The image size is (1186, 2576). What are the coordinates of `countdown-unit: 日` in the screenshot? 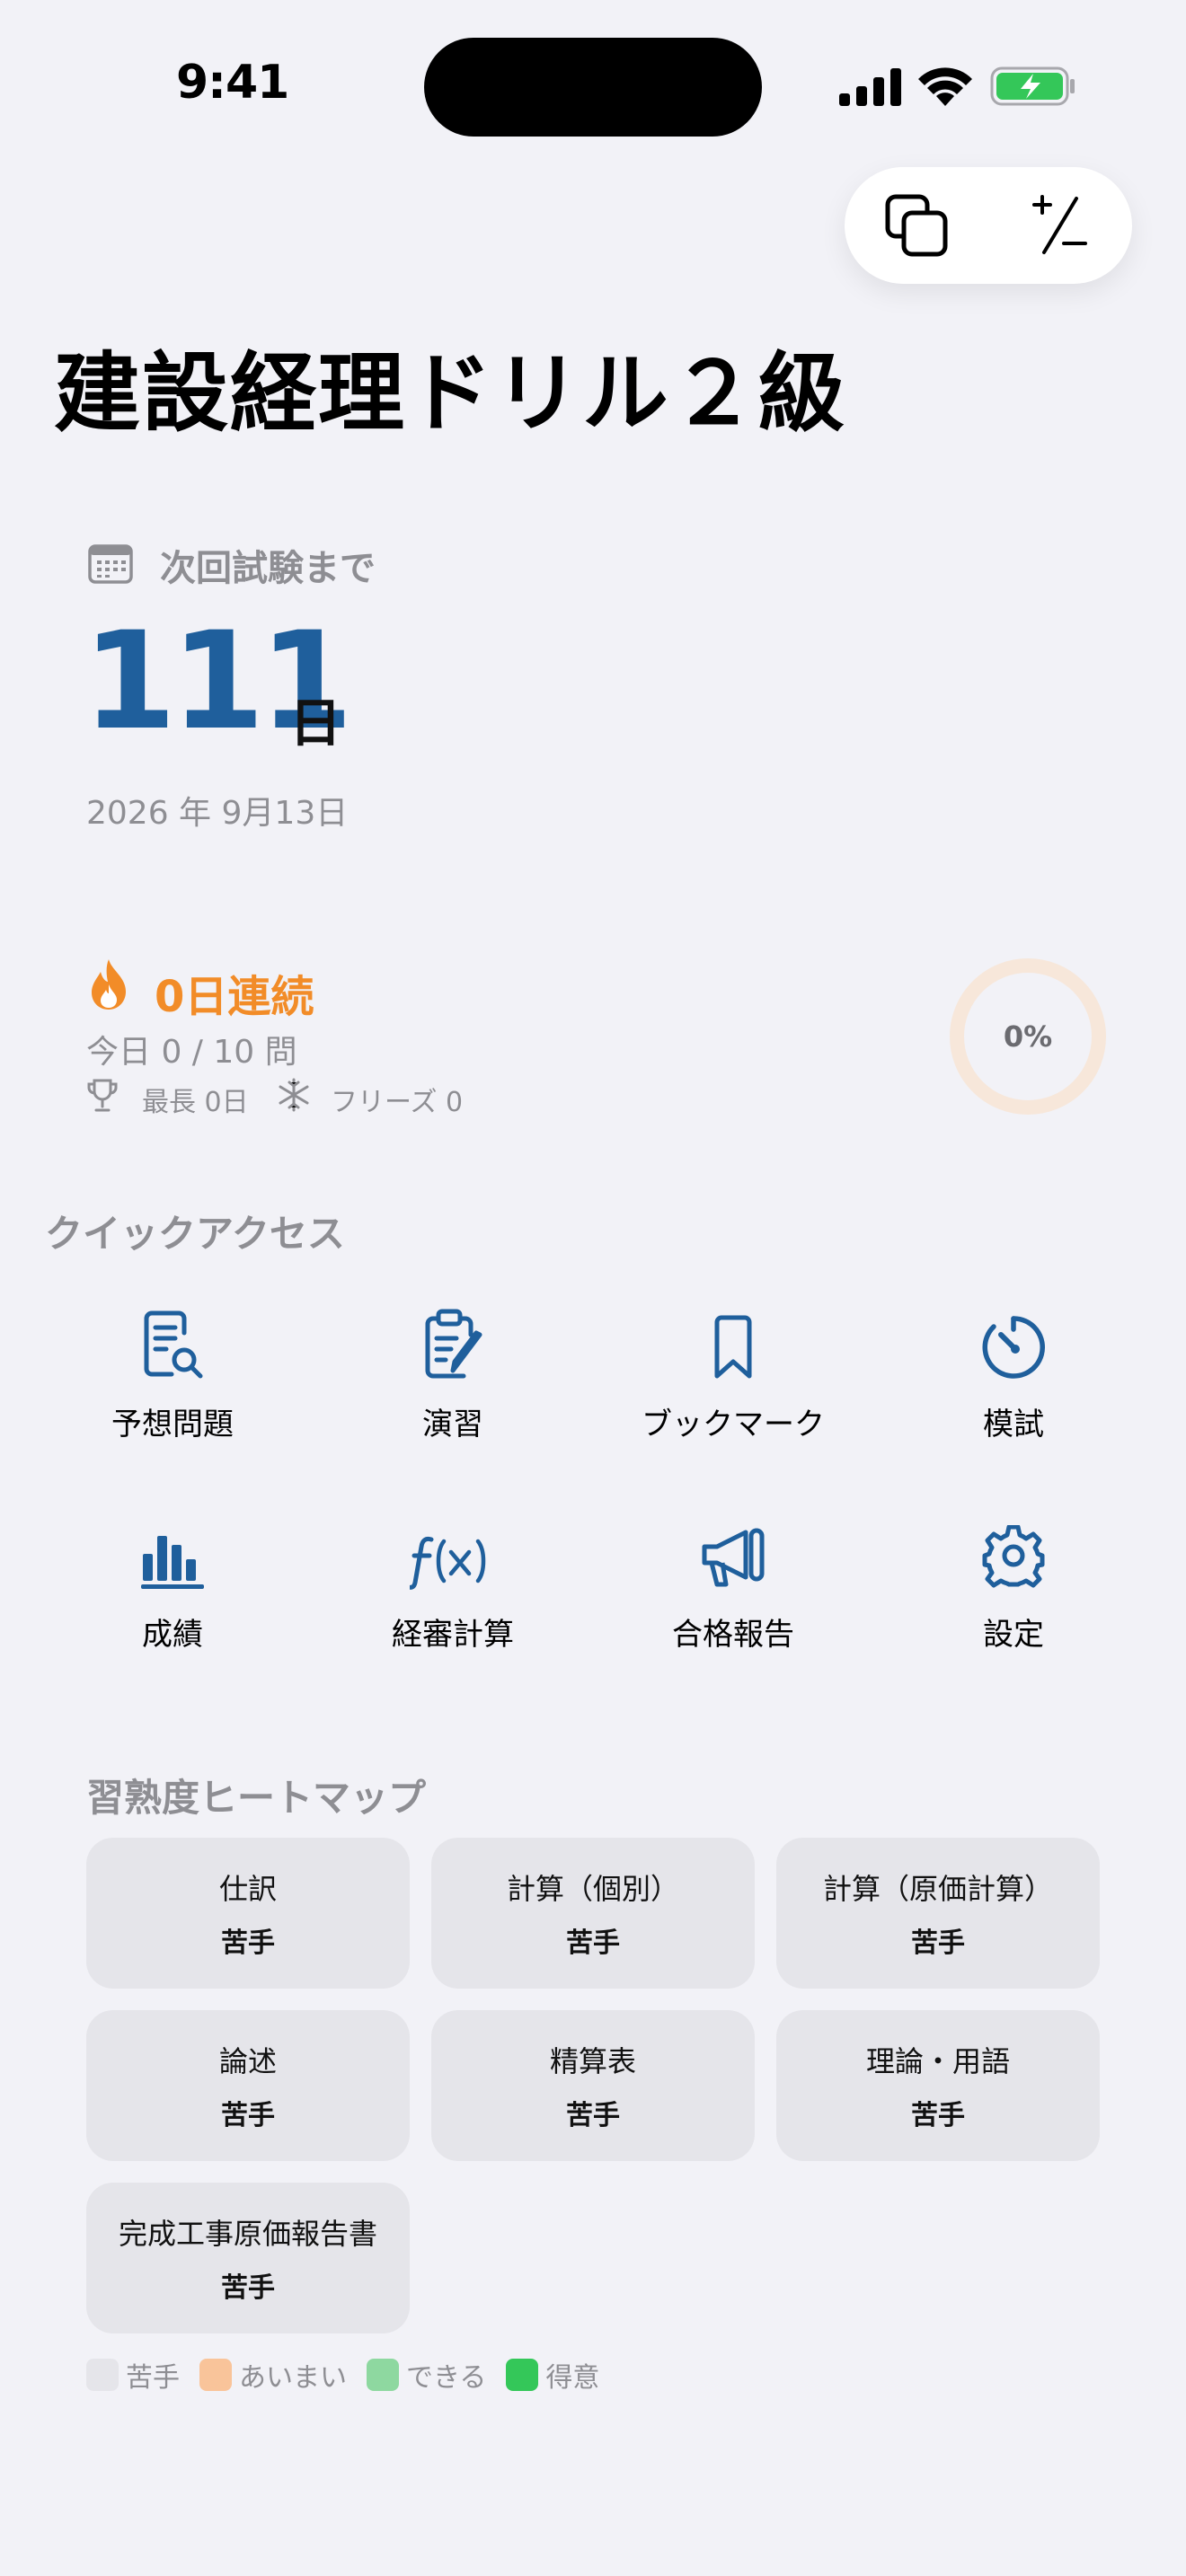 It's located at (315, 723).